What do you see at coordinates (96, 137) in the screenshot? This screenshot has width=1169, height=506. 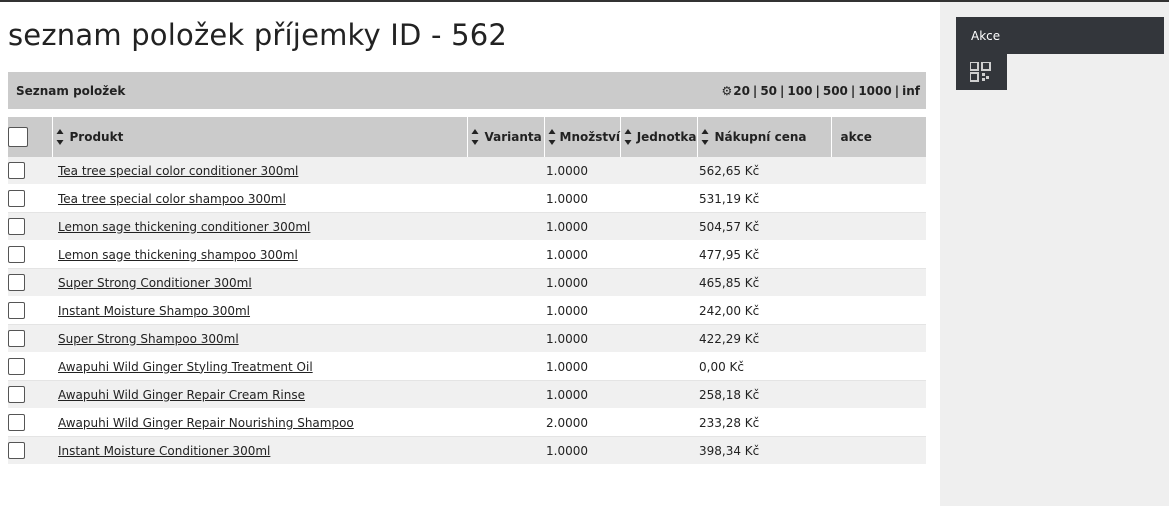 I see `column-label-product: Produkt` at bounding box center [96, 137].